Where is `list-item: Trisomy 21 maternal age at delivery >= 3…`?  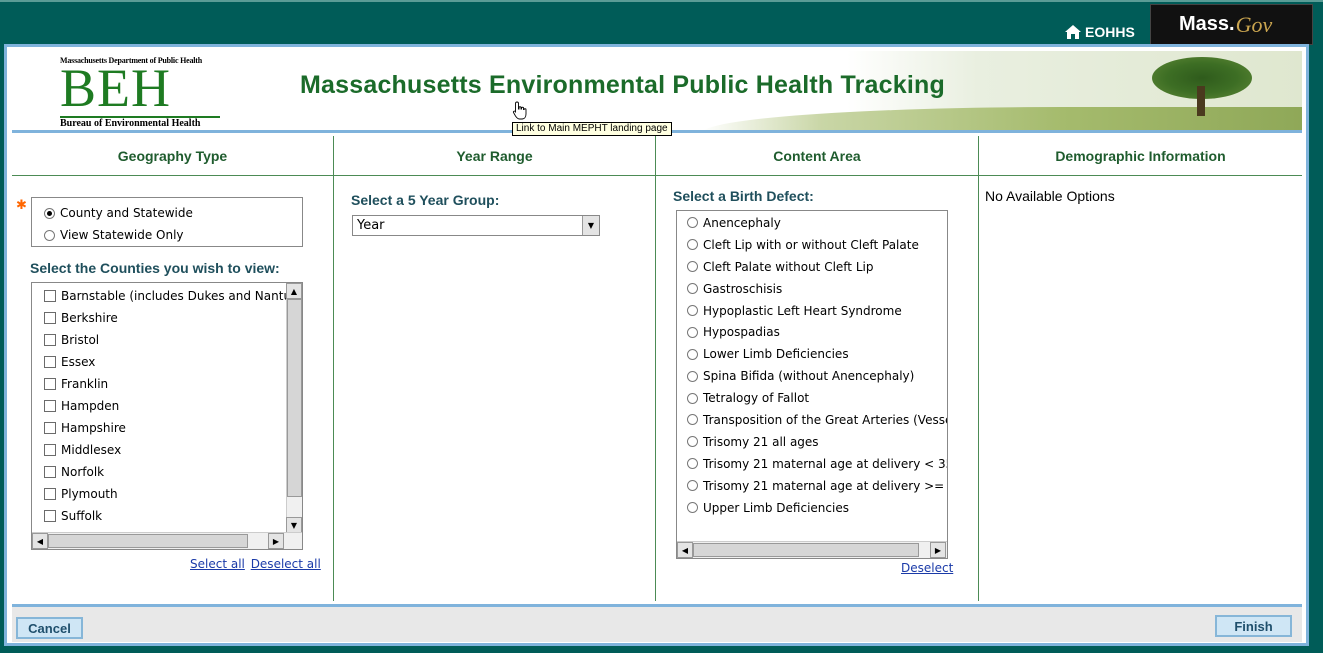 list-item: Trisomy 21 maternal age at delivery >= 3… is located at coordinates (812, 486).